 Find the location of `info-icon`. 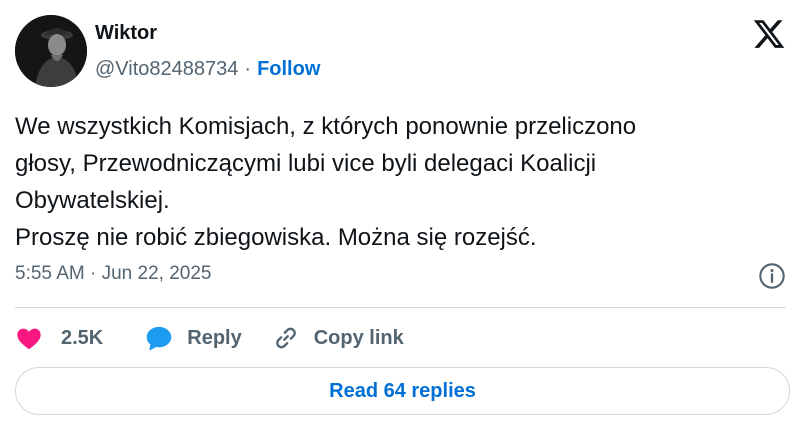

info-icon is located at coordinates (772, 276).